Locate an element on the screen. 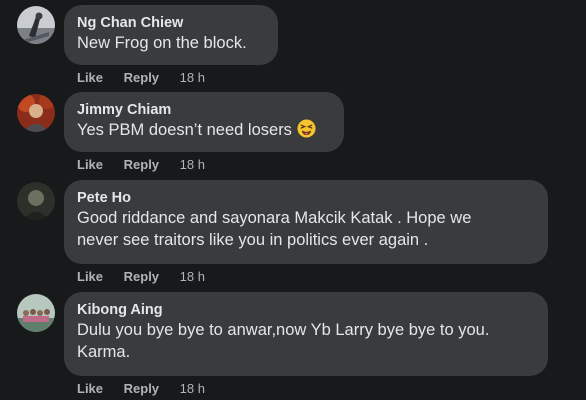  comment-bubble: Jimmy Chiam Yes PBM doesn’t need losers is located at coordinates (204, 122).